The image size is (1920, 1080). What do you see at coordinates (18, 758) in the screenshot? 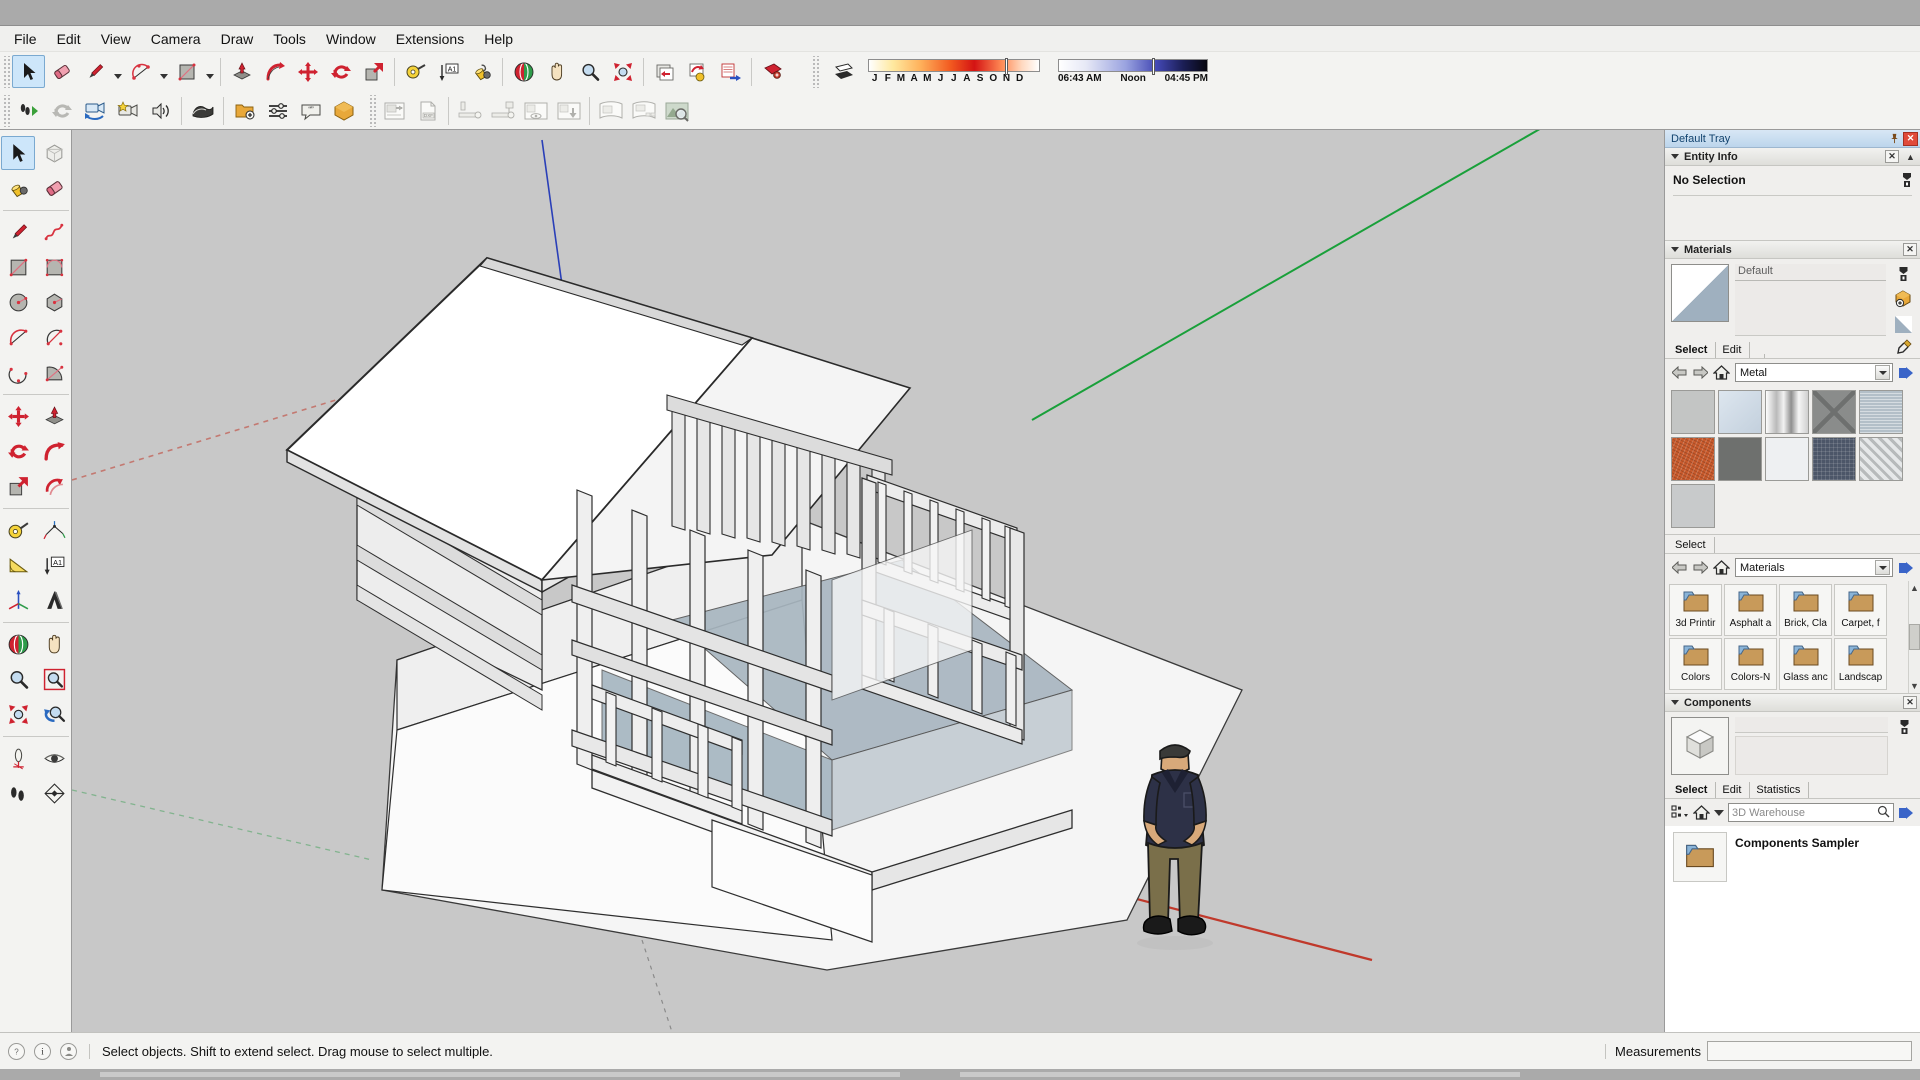
I see `position-camera-tool` at bounding box center [18, 758].